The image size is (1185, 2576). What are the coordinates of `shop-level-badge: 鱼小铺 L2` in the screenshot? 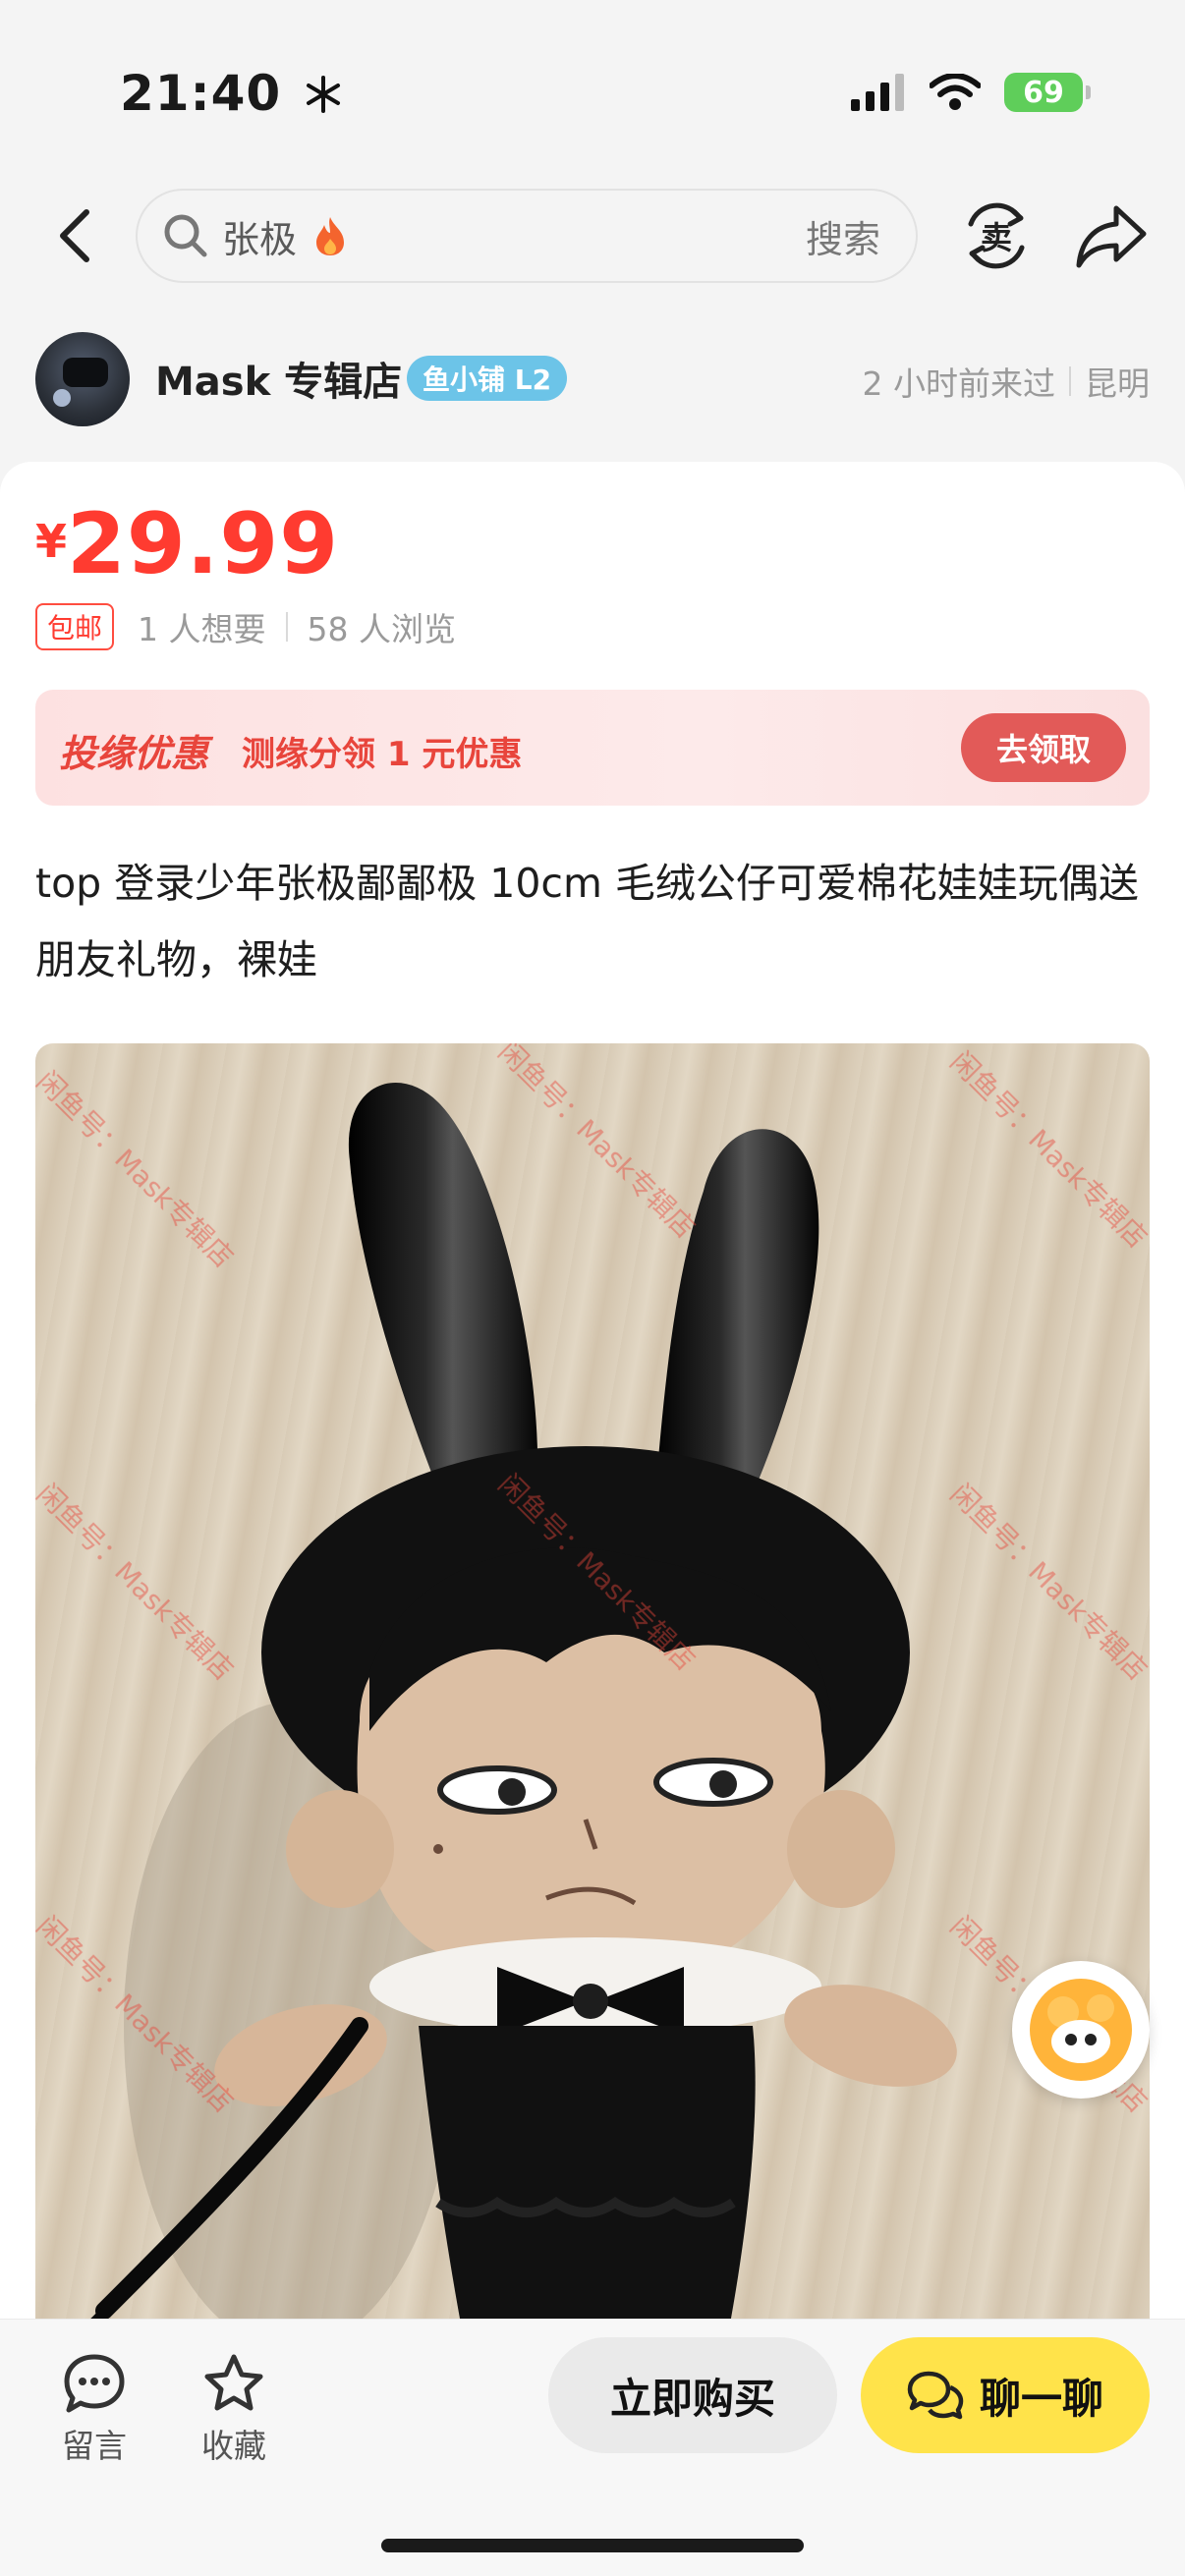 It's located at (488, 378).